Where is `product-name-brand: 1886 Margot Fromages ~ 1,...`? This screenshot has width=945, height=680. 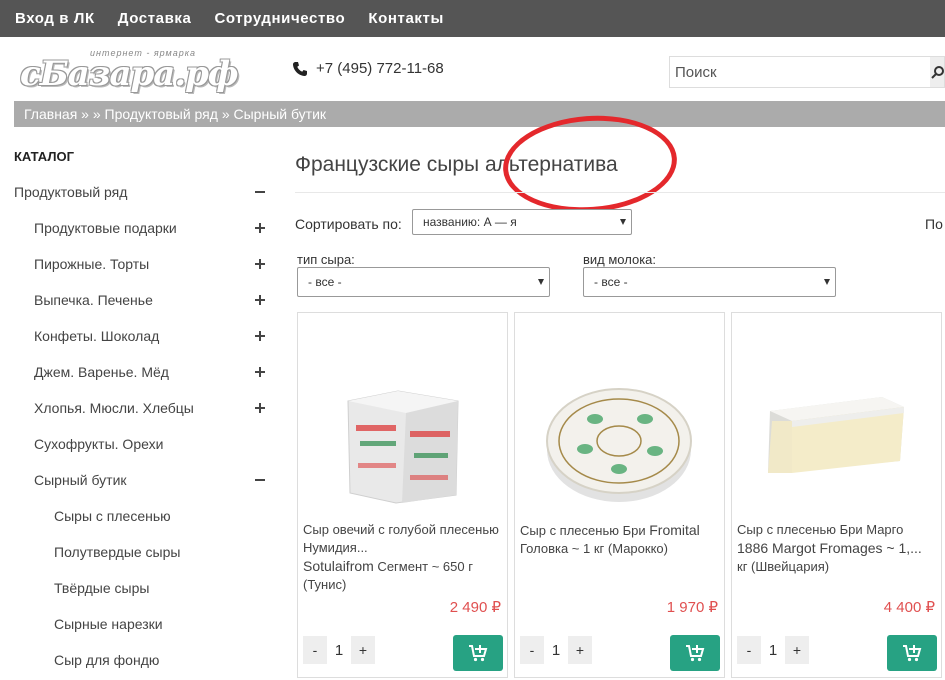
product-name-brand: 1886 Margot Fromages ~ 1,... is located at coordinates (829, 548).